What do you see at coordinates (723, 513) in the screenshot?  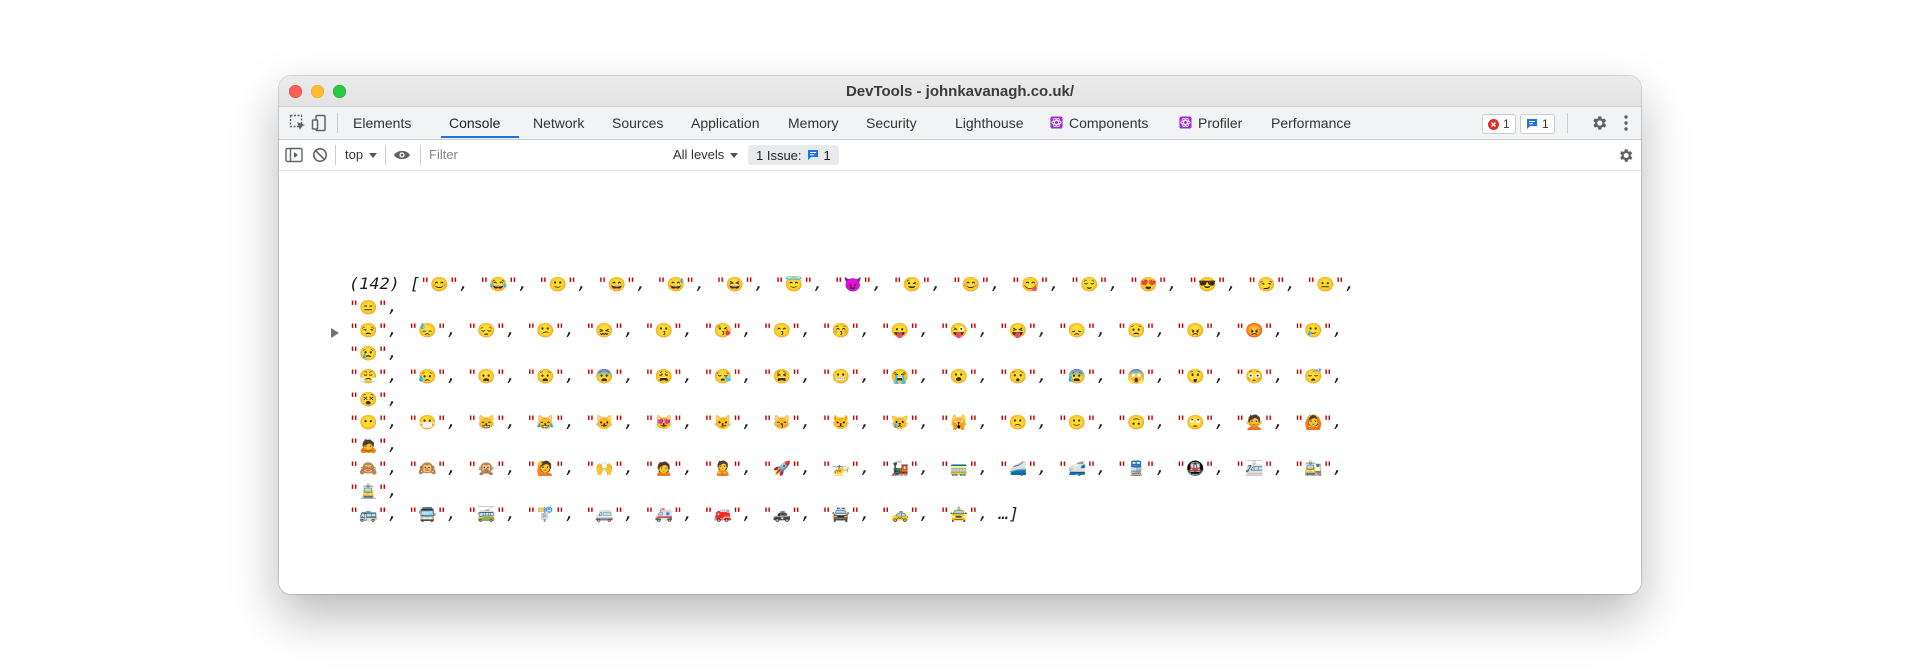 I see `array-item: "🚒"` at bounding box center [723, 513].